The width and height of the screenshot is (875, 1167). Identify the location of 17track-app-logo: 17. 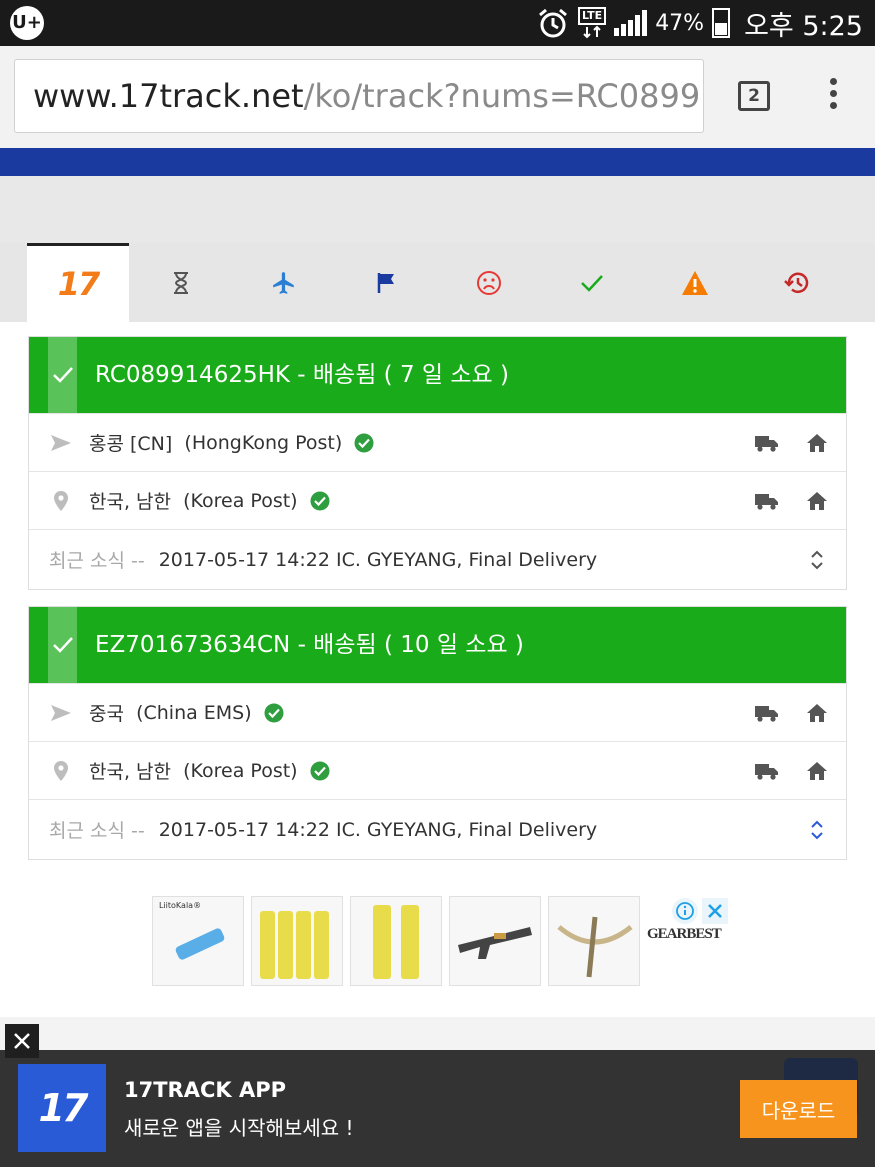
(62, 1108).